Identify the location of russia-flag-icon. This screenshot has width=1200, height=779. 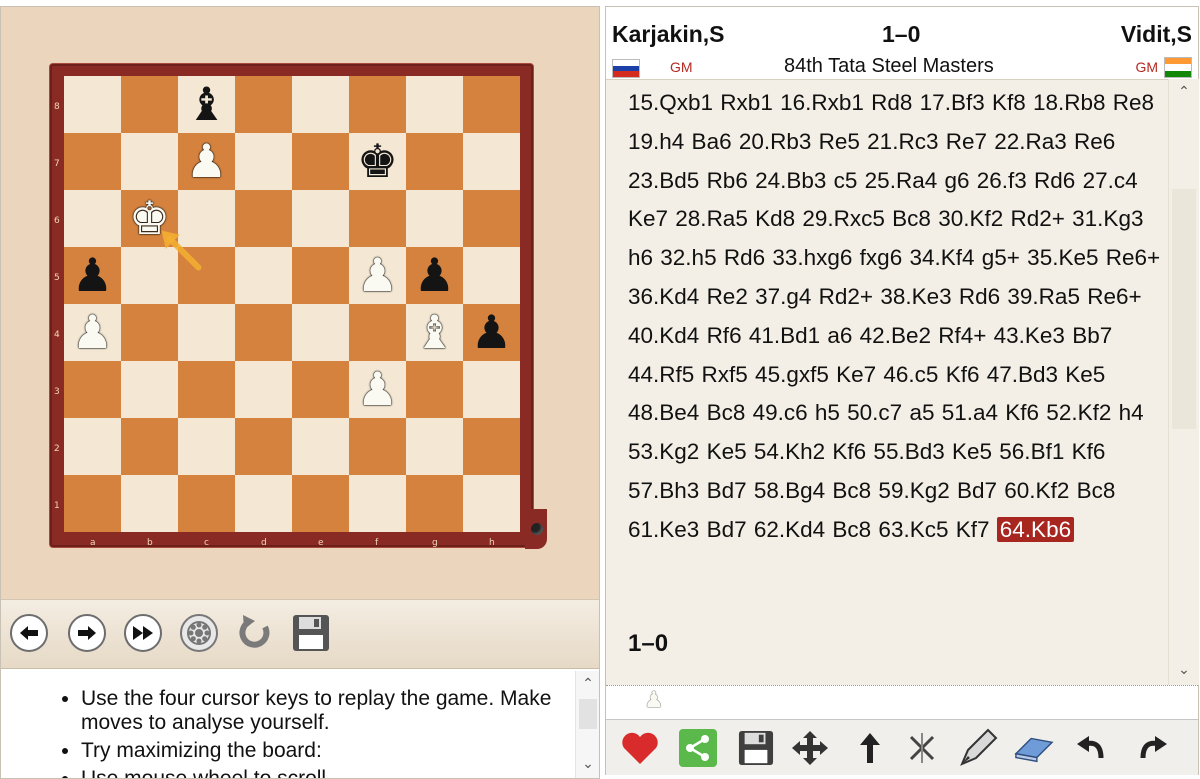
(626, 68).